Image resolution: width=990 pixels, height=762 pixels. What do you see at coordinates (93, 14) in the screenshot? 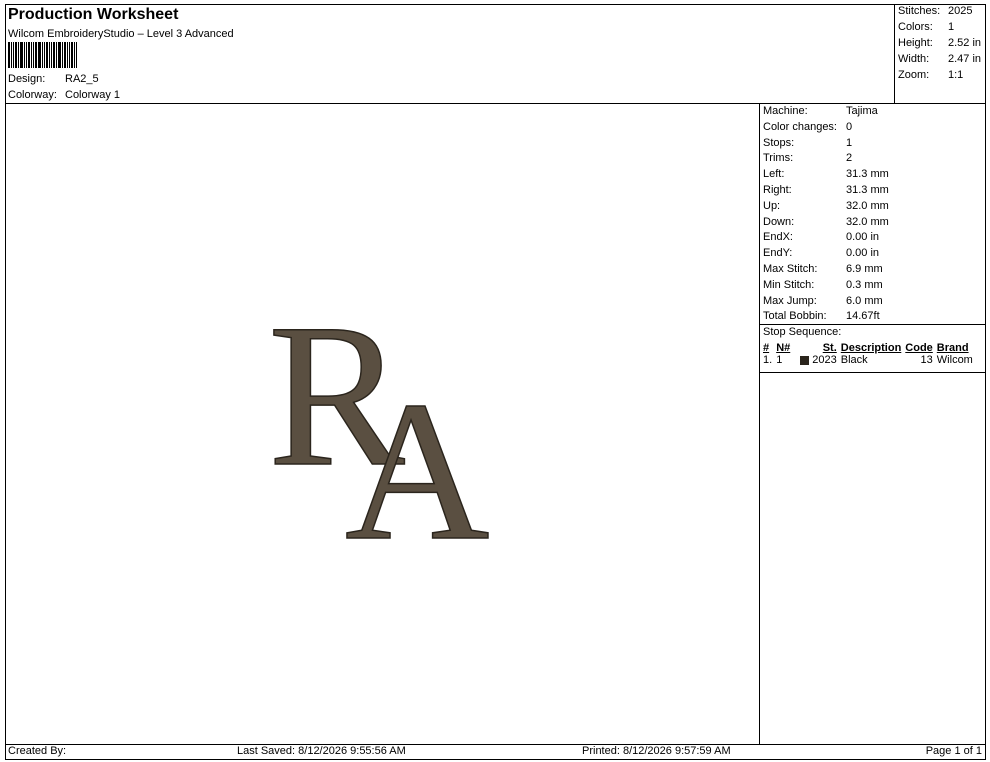
I see `page-title: Production Worksheet` at bounding box center [93, 14].